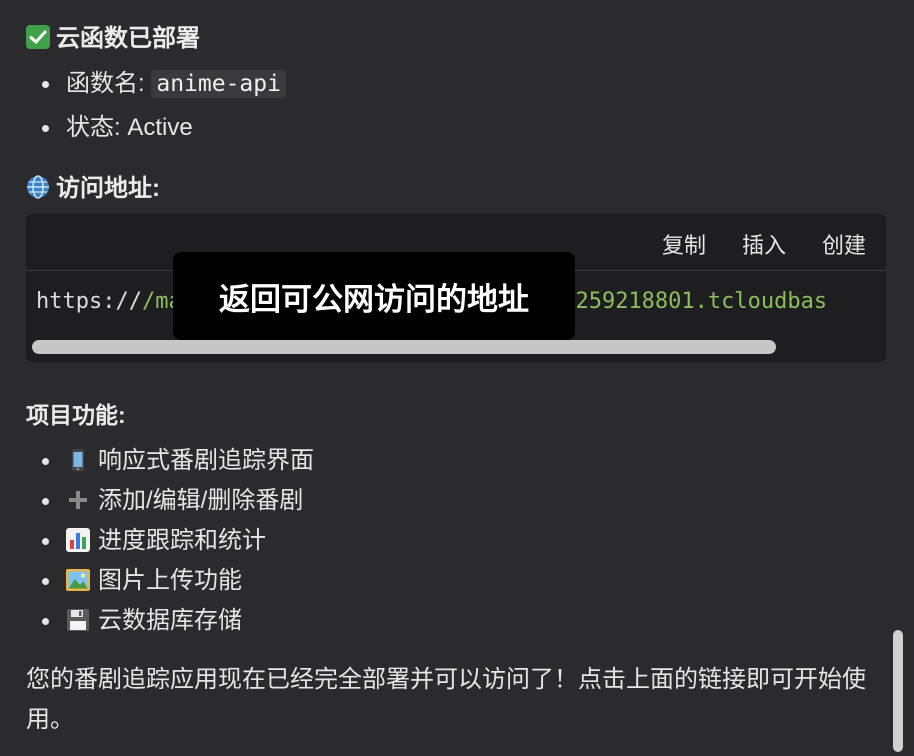 This screenshot has width=914, height=756. Describe the element at coordinates (78, 540) in the screenshot. I see `bar-chart-icon` at that location.